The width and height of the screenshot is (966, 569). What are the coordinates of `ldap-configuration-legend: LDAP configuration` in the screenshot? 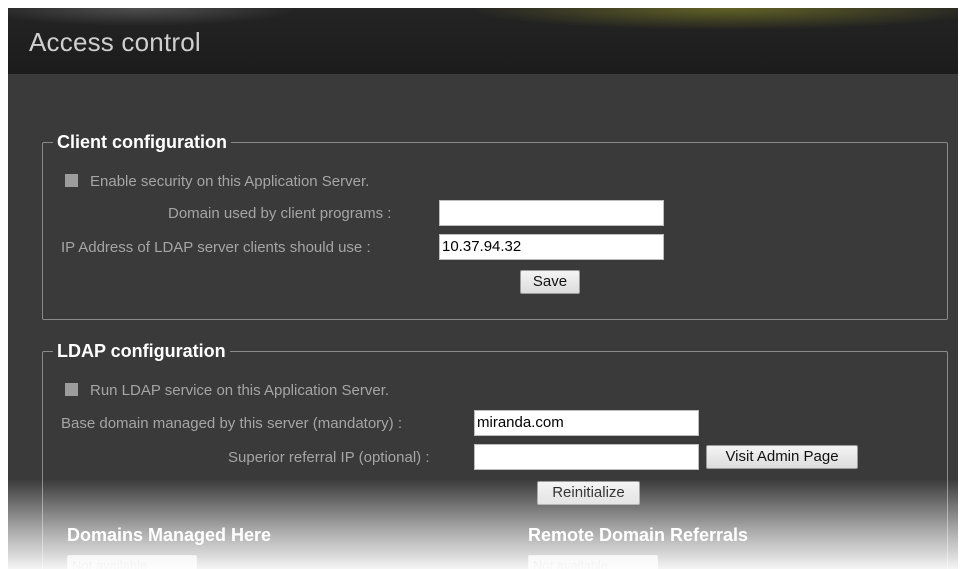 It's located at (141, 351).